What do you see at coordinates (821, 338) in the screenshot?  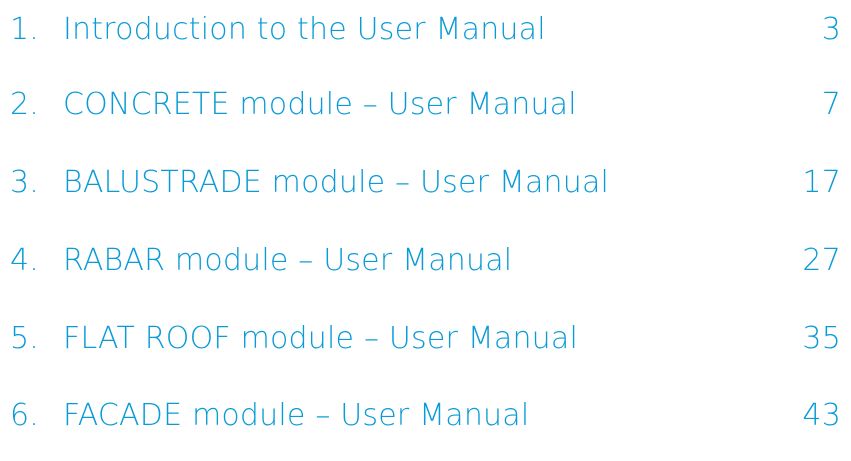 I see `toc-entry-page-number: 35` at bounding box center [821, 338].